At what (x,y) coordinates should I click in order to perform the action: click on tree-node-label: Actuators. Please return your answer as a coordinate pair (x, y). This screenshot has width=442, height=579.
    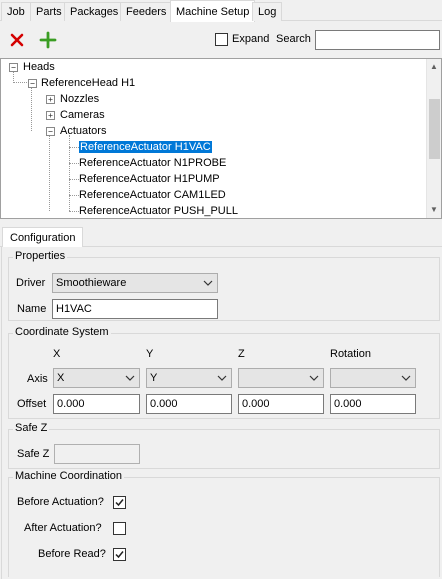
    Looking at the image, I should click on (83, 131).